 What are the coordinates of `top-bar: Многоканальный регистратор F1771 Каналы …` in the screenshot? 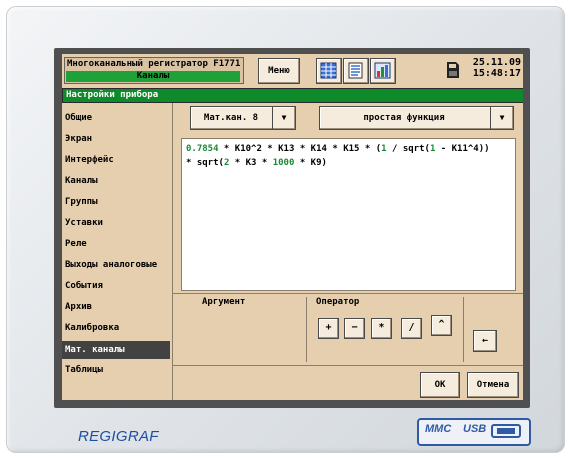 It's located at (292, 70).